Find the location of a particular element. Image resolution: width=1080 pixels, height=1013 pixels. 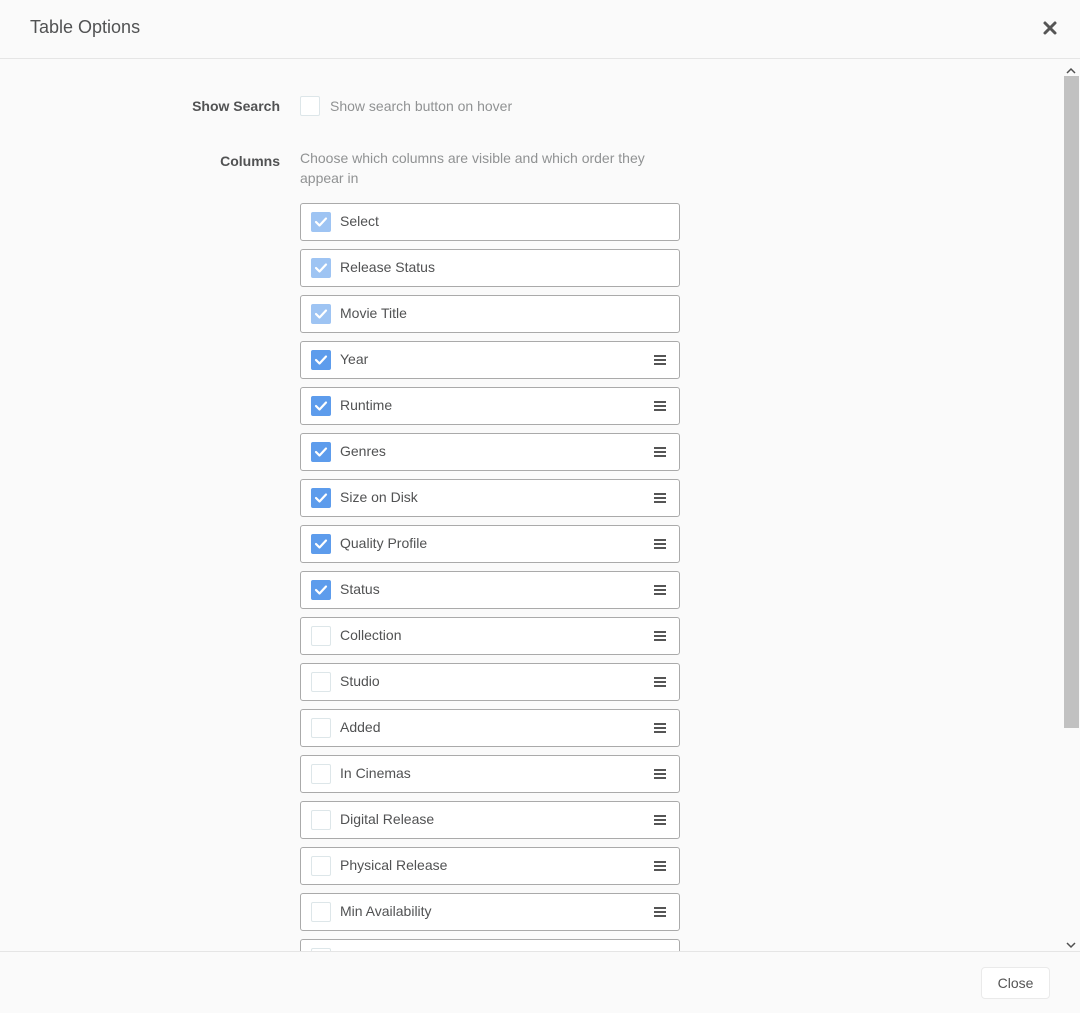

column-item is located at coordinates (490, 945).